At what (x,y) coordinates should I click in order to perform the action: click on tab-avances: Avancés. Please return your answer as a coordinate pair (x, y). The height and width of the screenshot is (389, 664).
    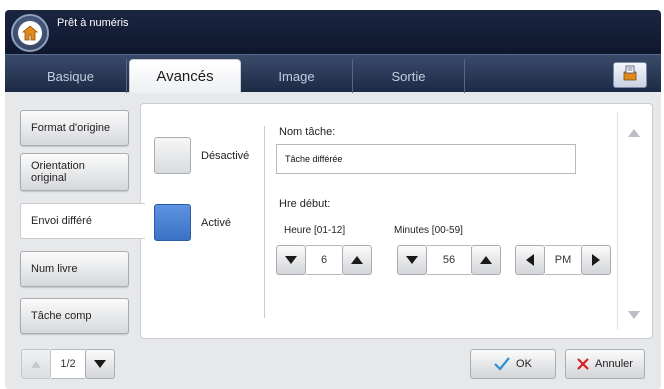
    Looking at the image, I should click on (185, 76).